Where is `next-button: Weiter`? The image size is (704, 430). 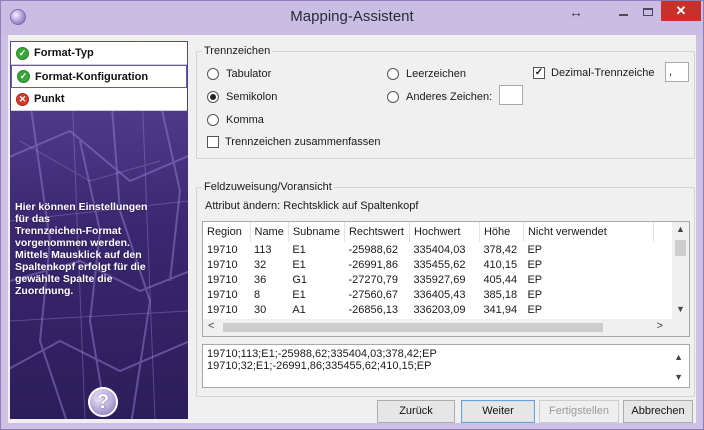
next-button: Weiter is located at coordinates (498, 411).